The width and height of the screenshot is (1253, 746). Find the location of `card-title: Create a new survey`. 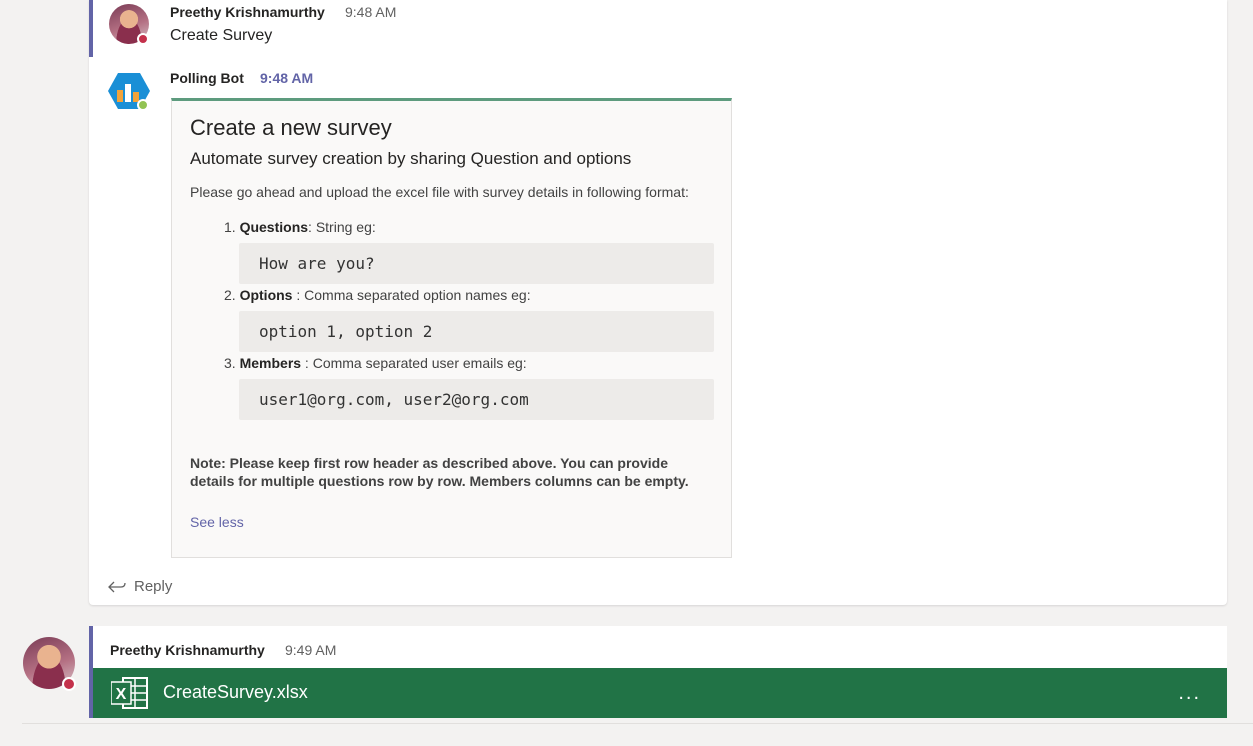

card-title: Create a new survey is located at coordinates (291, 127).